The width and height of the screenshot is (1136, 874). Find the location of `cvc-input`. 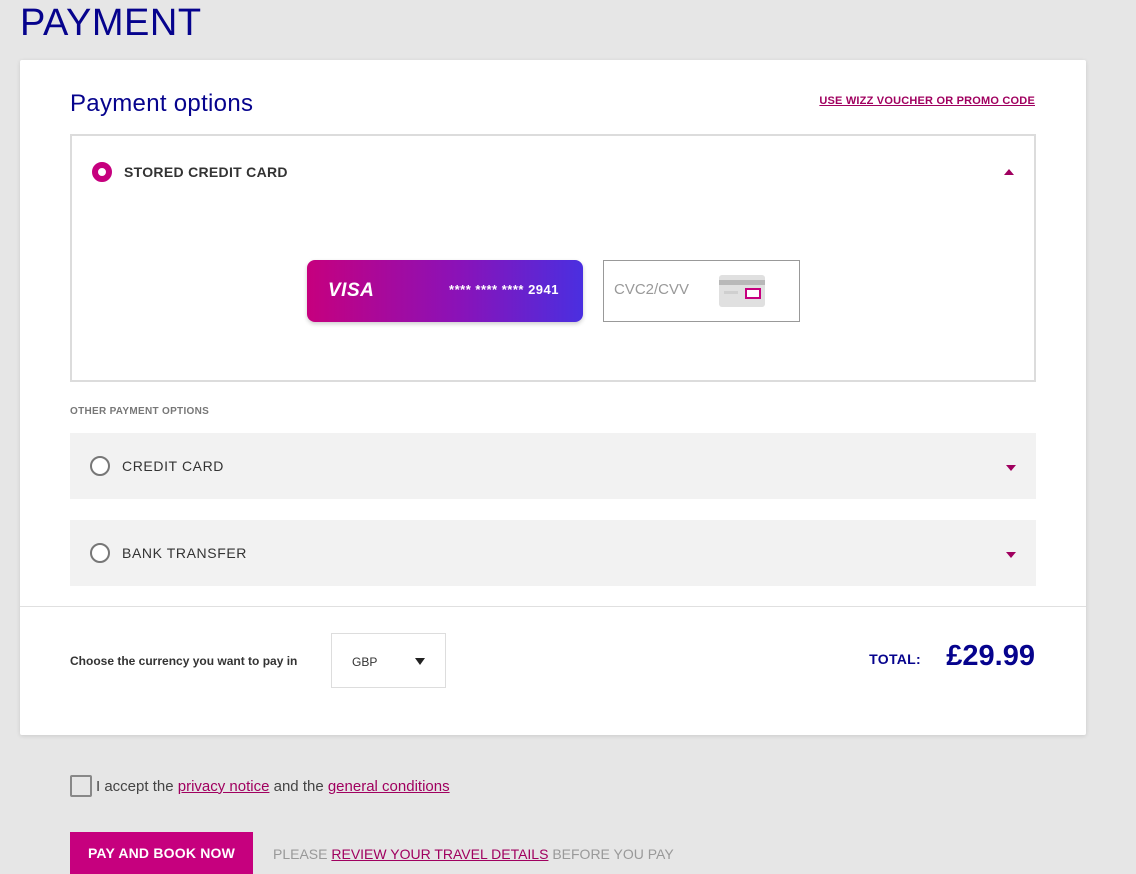

cvc-input is located at coordinates (664, 289).